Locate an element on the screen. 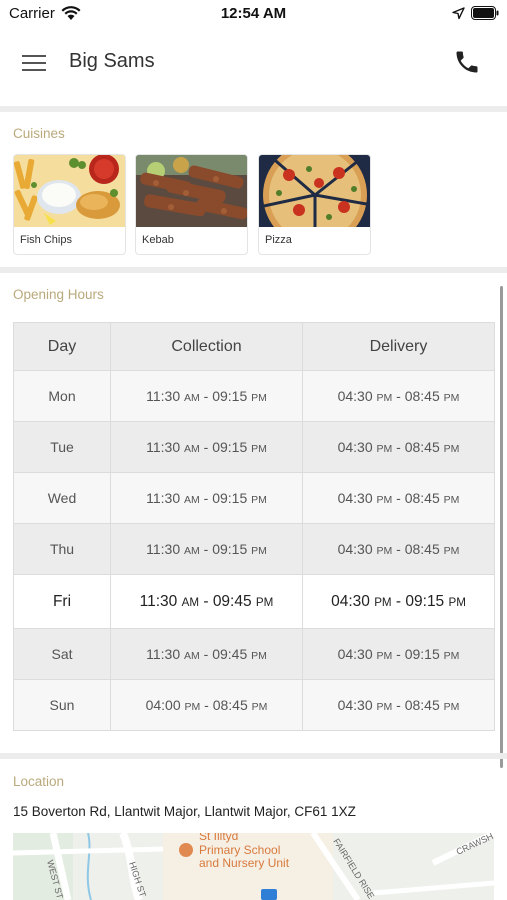  cuisine-card-pizza: Pizza is located at coordinates (314, 204).